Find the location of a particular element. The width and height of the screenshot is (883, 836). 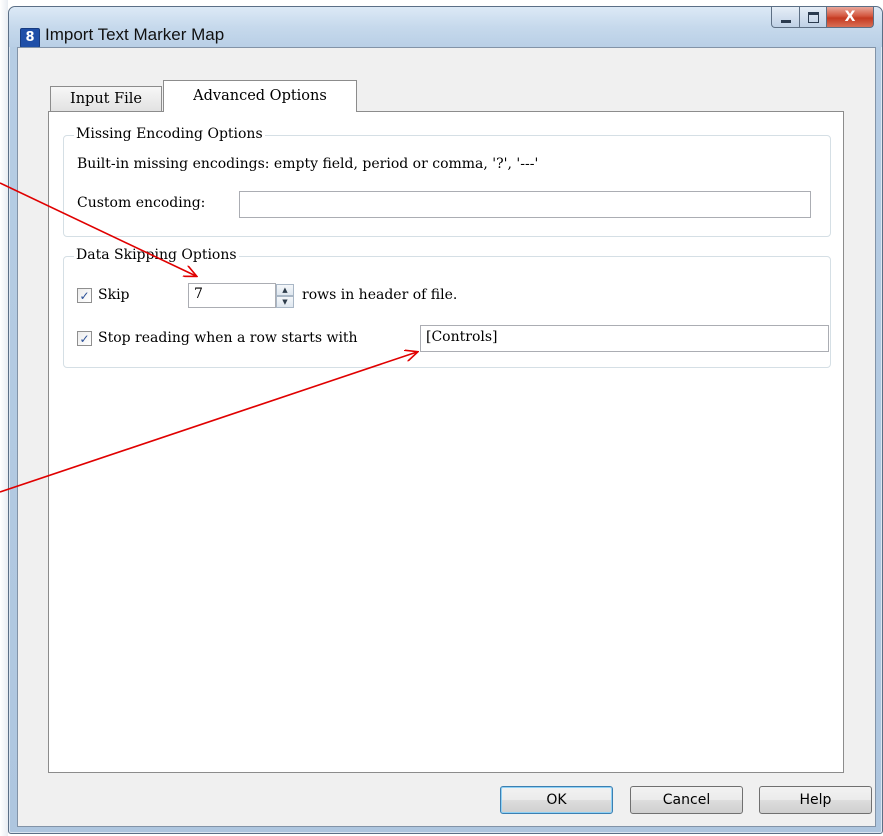

window-title: Import Text Marker Map is located at coordinates (135, 34).